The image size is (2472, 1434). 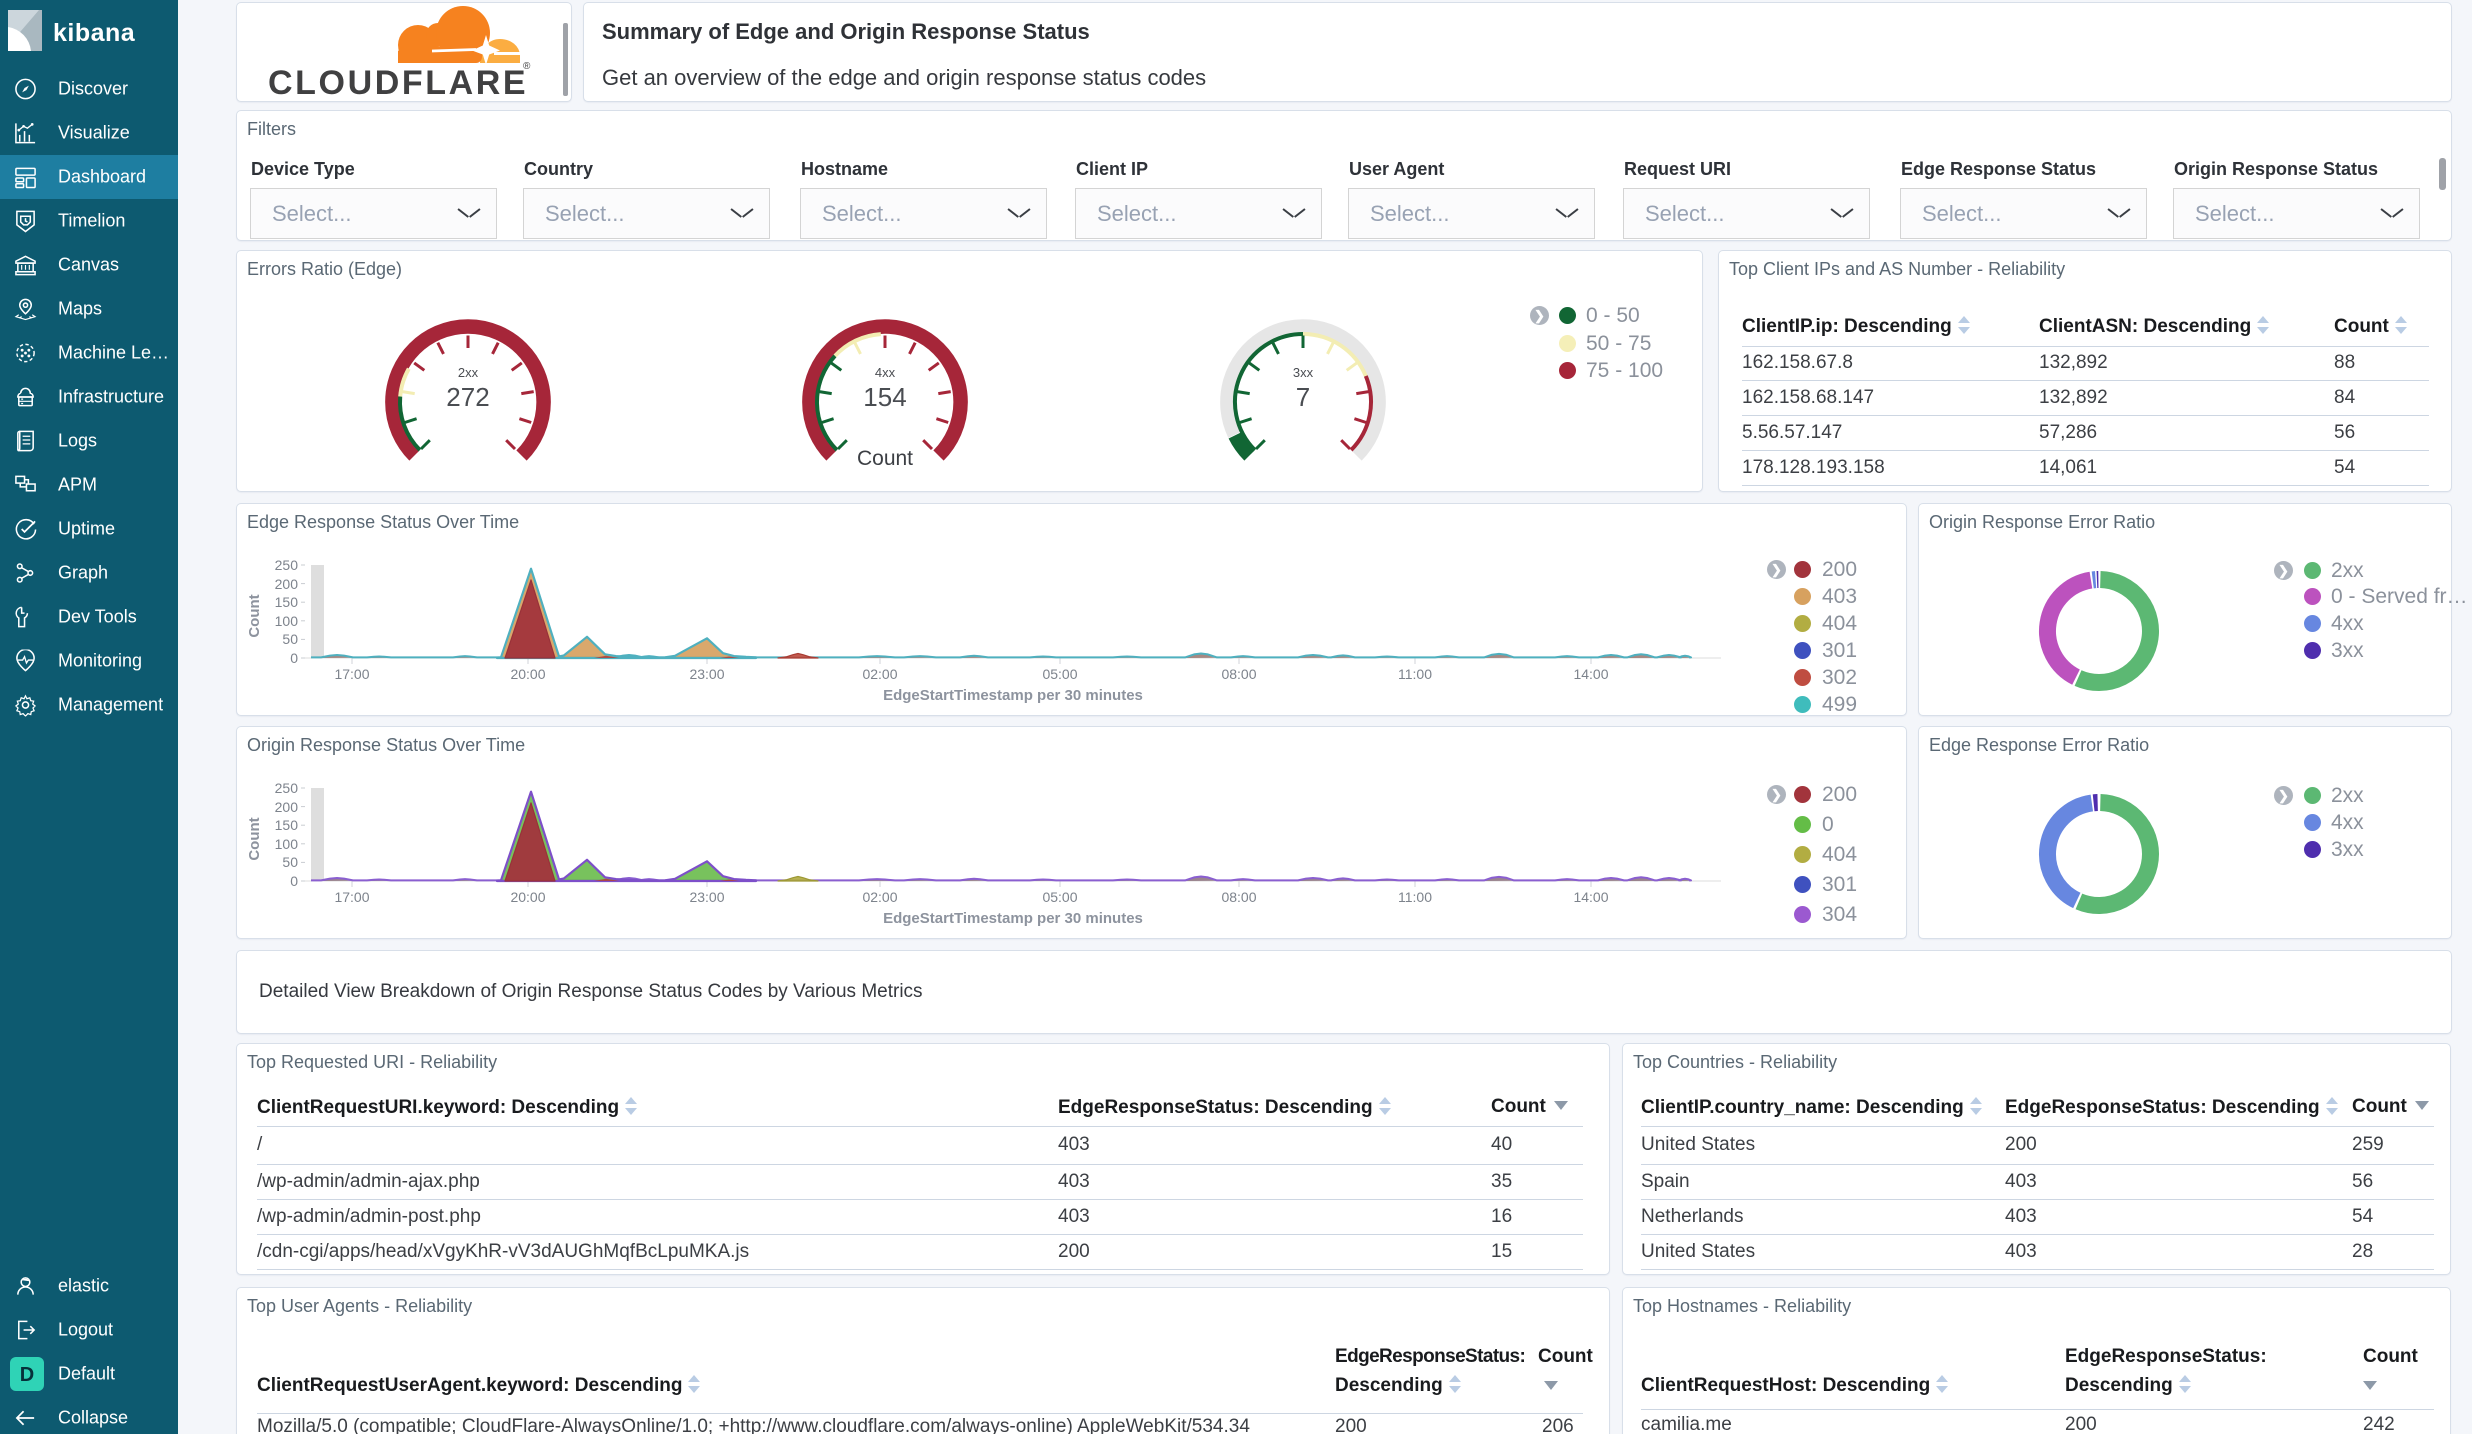 I want to click on svg-text: CLOUDFLARE, so click(x=398, y=81).